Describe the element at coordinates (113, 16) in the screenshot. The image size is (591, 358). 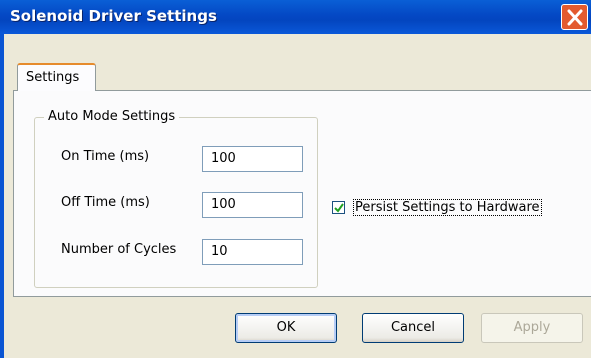
I see `window-title: Solenoid Driver Settings` at that location.